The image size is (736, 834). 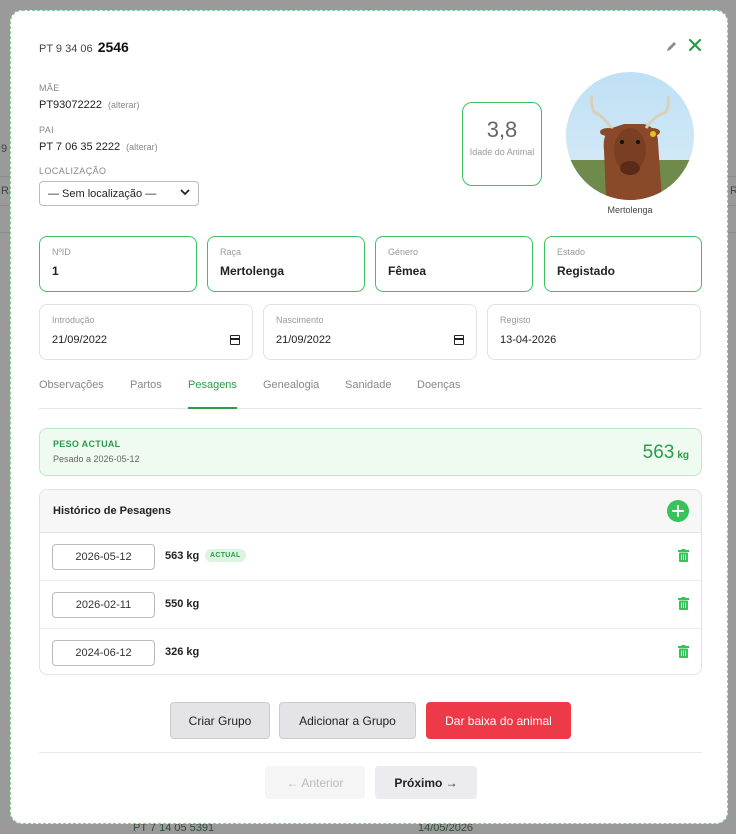 What do you see at coordinates (49, 88) in the screenshot?
I see `mae-label: MÃE` at bounding box center [49, 88].